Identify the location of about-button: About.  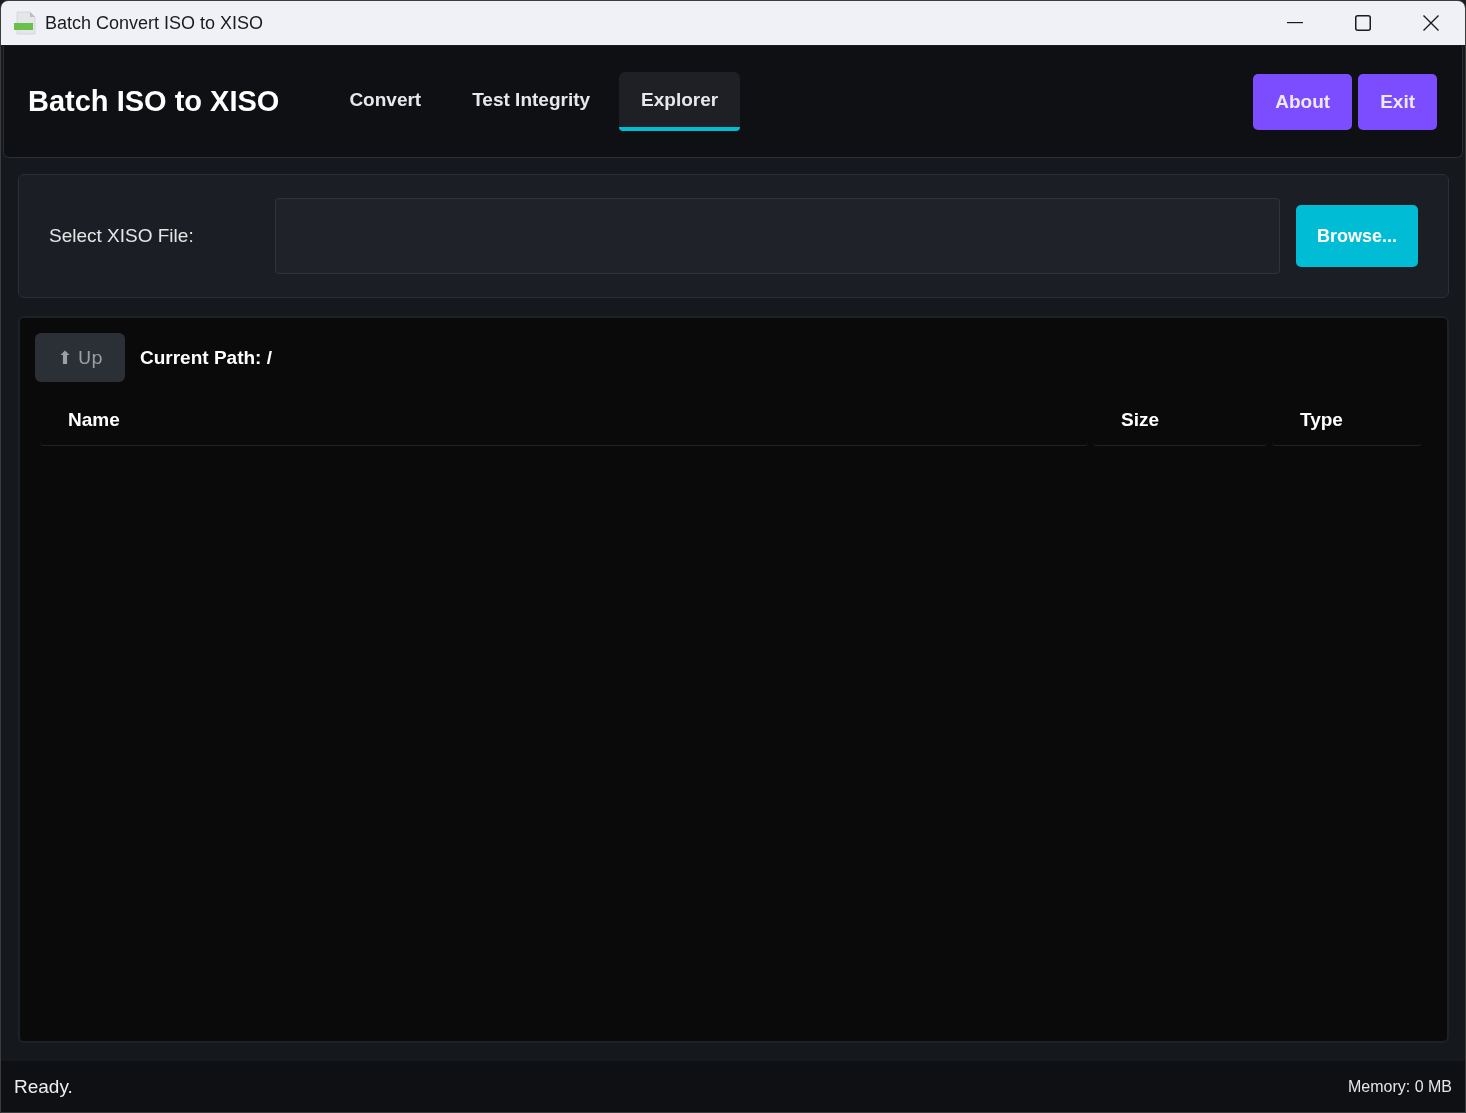
(1303, 101).